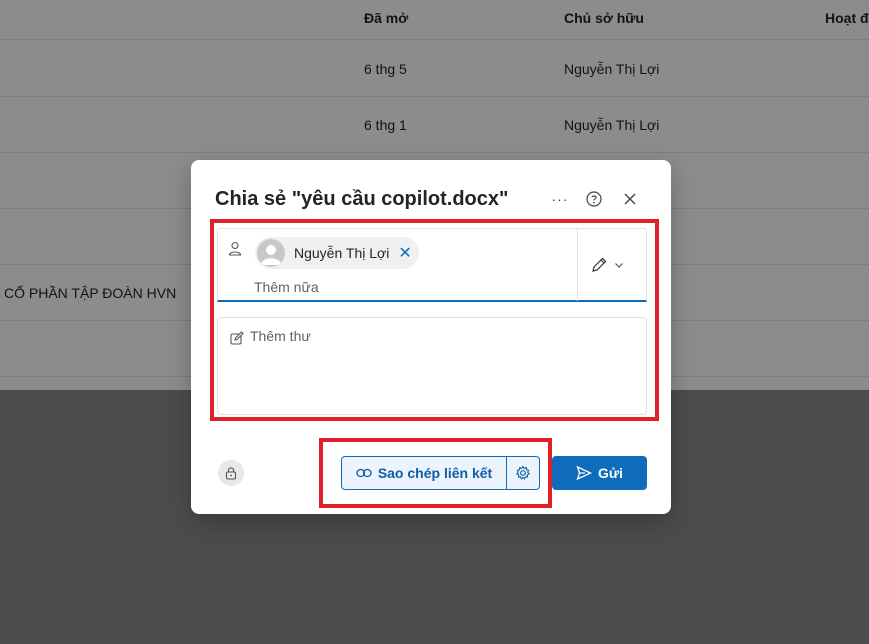 The height and width of the screenshot is (644, 869). I want to click on link-settings-button, so click(523, 473).